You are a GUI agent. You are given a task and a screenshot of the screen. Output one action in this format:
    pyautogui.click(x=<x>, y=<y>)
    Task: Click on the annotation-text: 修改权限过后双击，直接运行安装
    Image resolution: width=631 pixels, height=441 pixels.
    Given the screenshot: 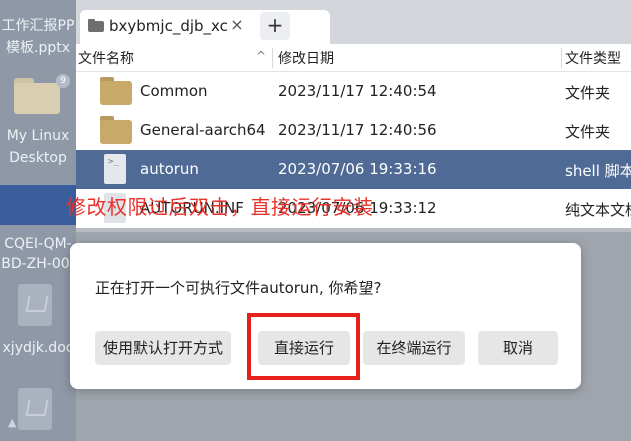 What is the action you would take?
    pyautogui.click(x=220, y=207)
    